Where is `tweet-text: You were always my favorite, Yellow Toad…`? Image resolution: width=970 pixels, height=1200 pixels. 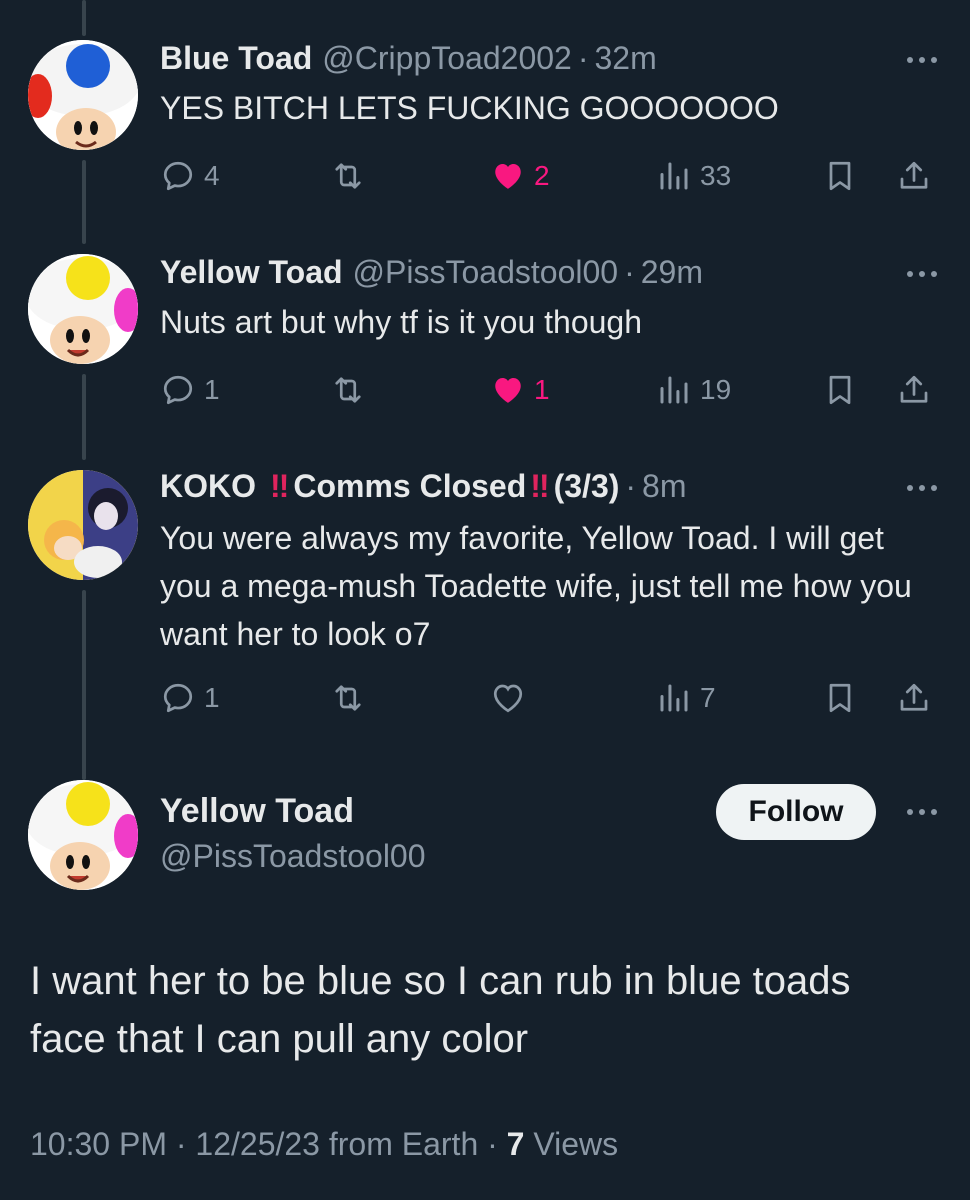
tweet-text: You were always my favorite, Yellow Toad… is located at coordinates (536, 586).